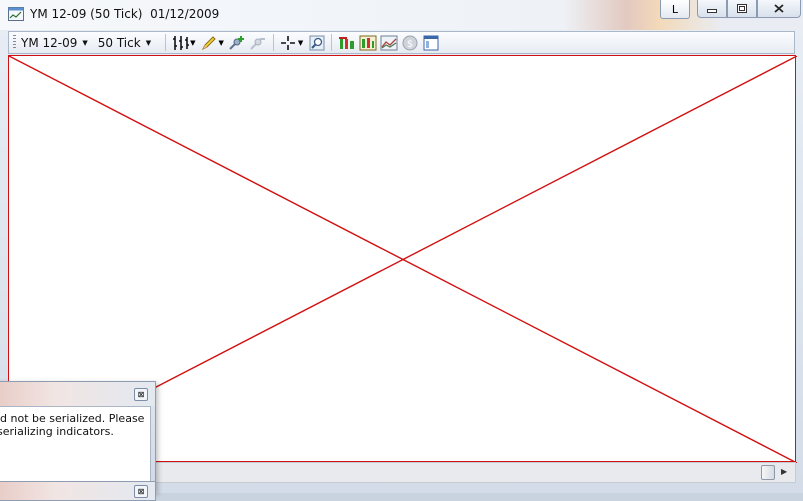 The height and width of the screenshot is (501, 803). I want to click on minimize-icon, so click(712, 10).